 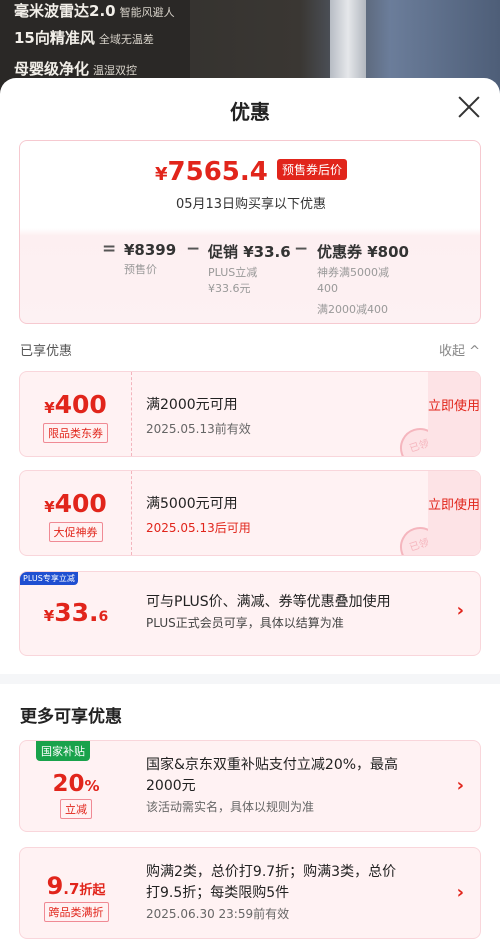 I want to click on discount-line-2: 打9.5折；每类限购5件, so click(x=218, y=893).